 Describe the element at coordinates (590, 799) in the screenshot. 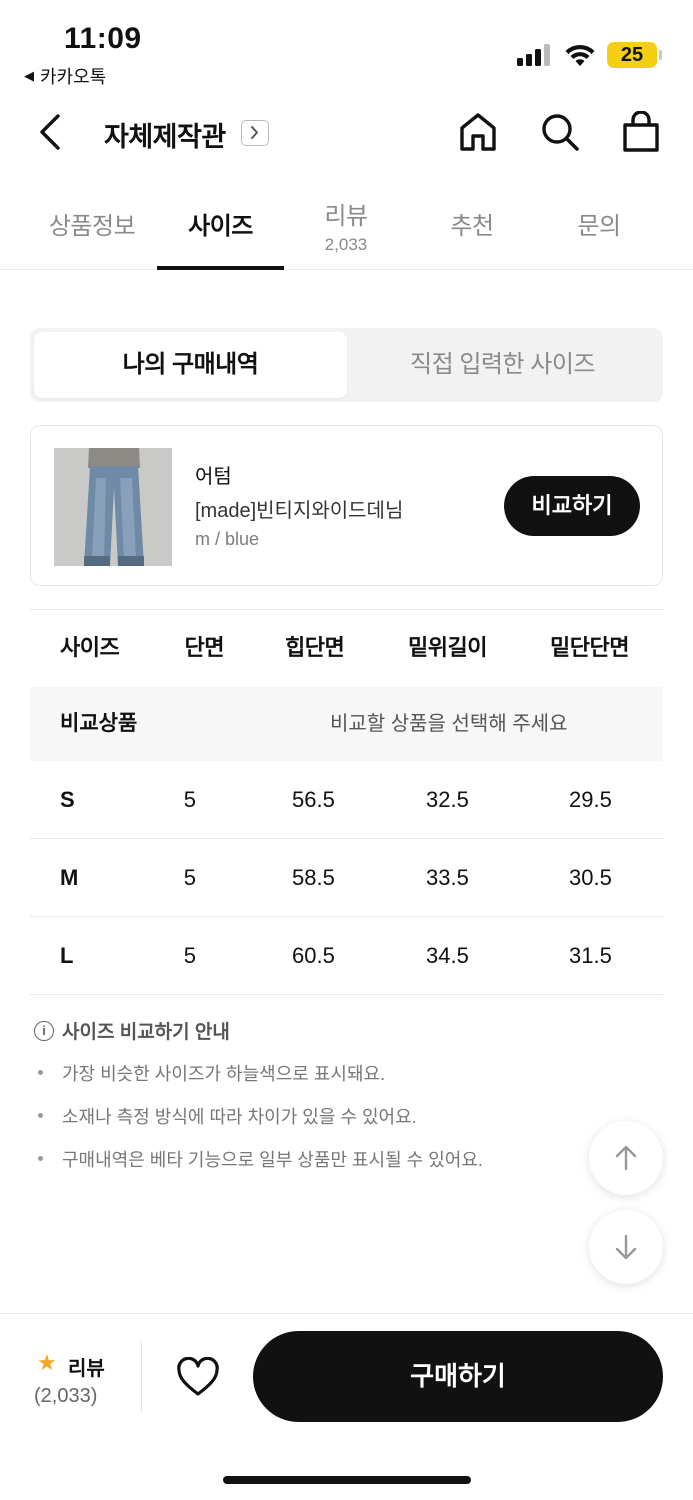

I see `row-hem: 29.5` at that location.